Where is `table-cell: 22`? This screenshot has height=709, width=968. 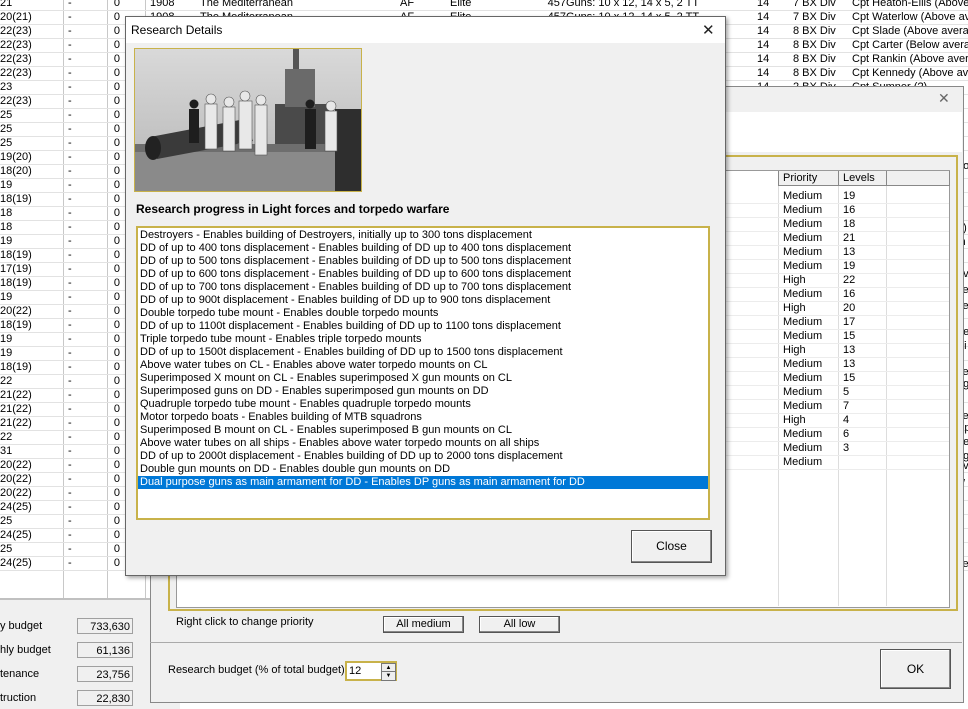
table-cell: 22 is located at coordinates (6, 381).